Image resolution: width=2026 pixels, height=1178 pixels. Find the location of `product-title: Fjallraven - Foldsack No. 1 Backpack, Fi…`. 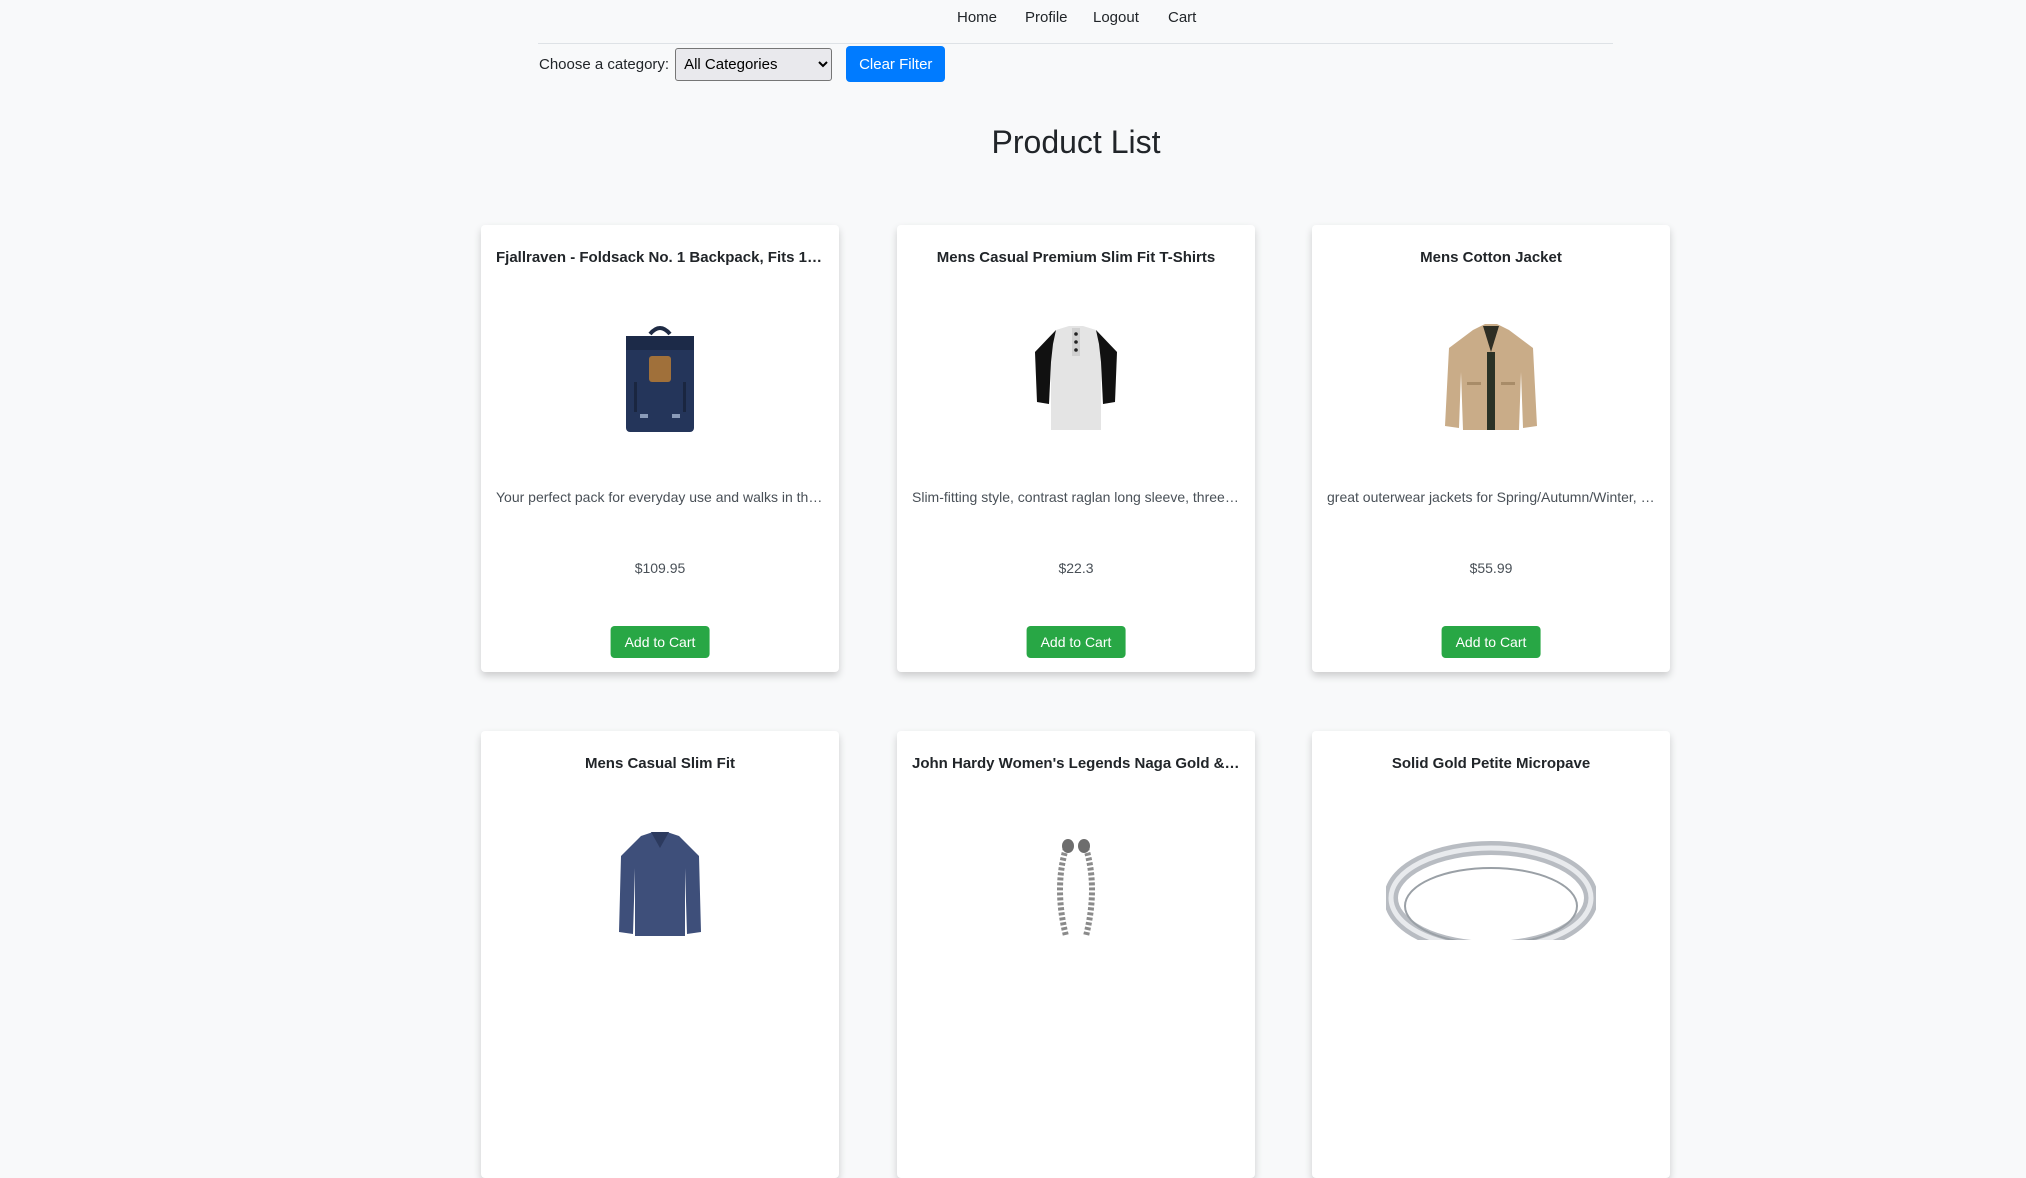

product-title: Fjallraven - Foldsack No. 1 Backpack, Fi… is located at coordinates (660, 257).